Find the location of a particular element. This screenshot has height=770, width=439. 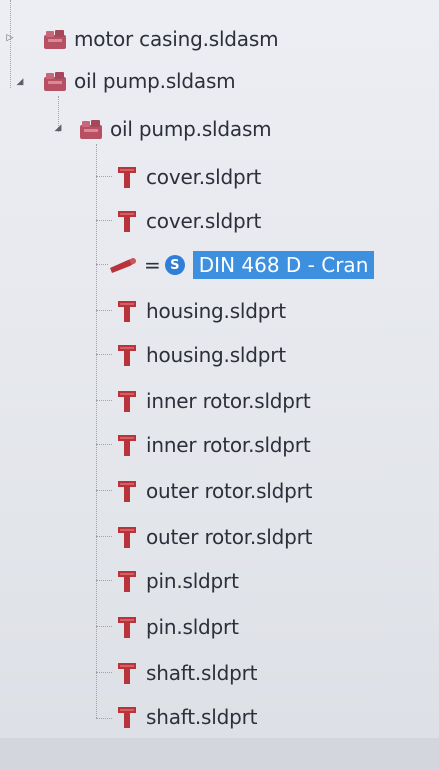

tree-guide-line-root is located at coordinates (10, 44).